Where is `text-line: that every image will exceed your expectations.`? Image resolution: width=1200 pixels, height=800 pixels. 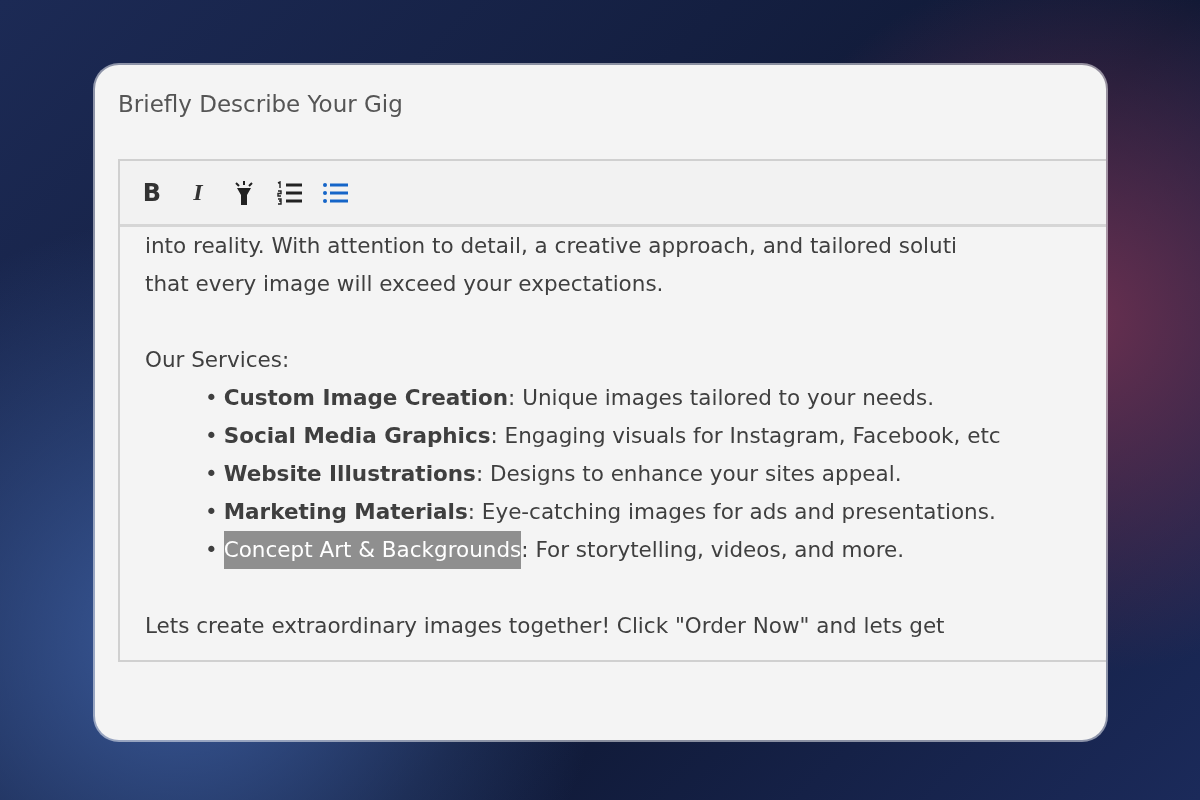
text-line: that every image will exceed your expectations. is located at coordinates (404, 284).